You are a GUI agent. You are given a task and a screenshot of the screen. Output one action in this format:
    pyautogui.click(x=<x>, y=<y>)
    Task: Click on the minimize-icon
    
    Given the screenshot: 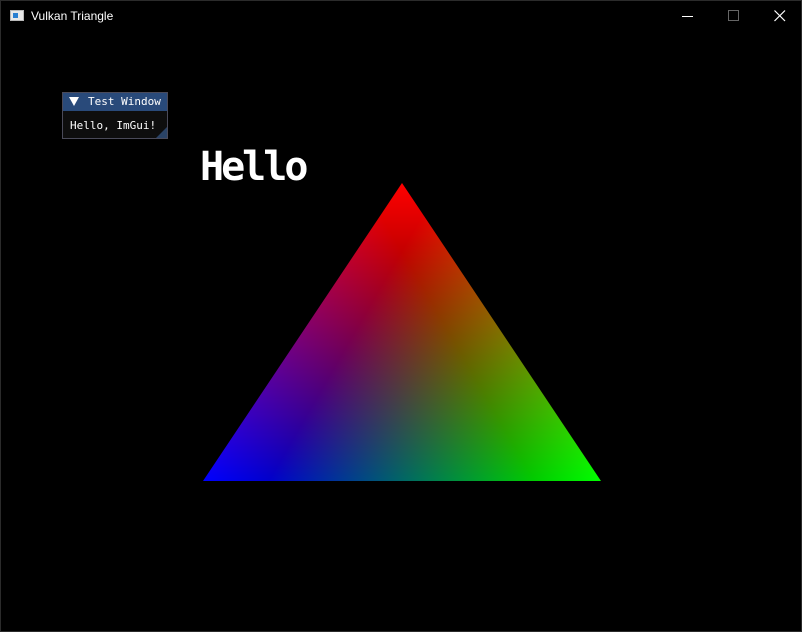 What is the action you would take?
    pyautogui.click(x=687, y=16)
    